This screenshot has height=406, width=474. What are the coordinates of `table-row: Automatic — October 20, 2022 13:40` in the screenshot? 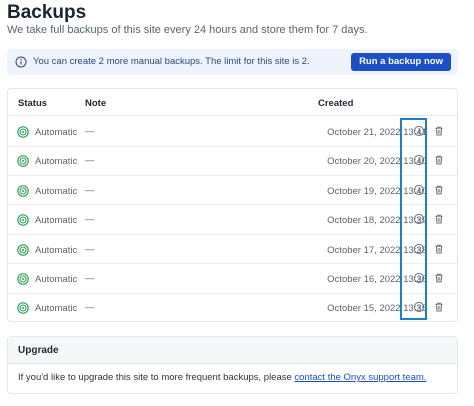 It's located at (232, 161).